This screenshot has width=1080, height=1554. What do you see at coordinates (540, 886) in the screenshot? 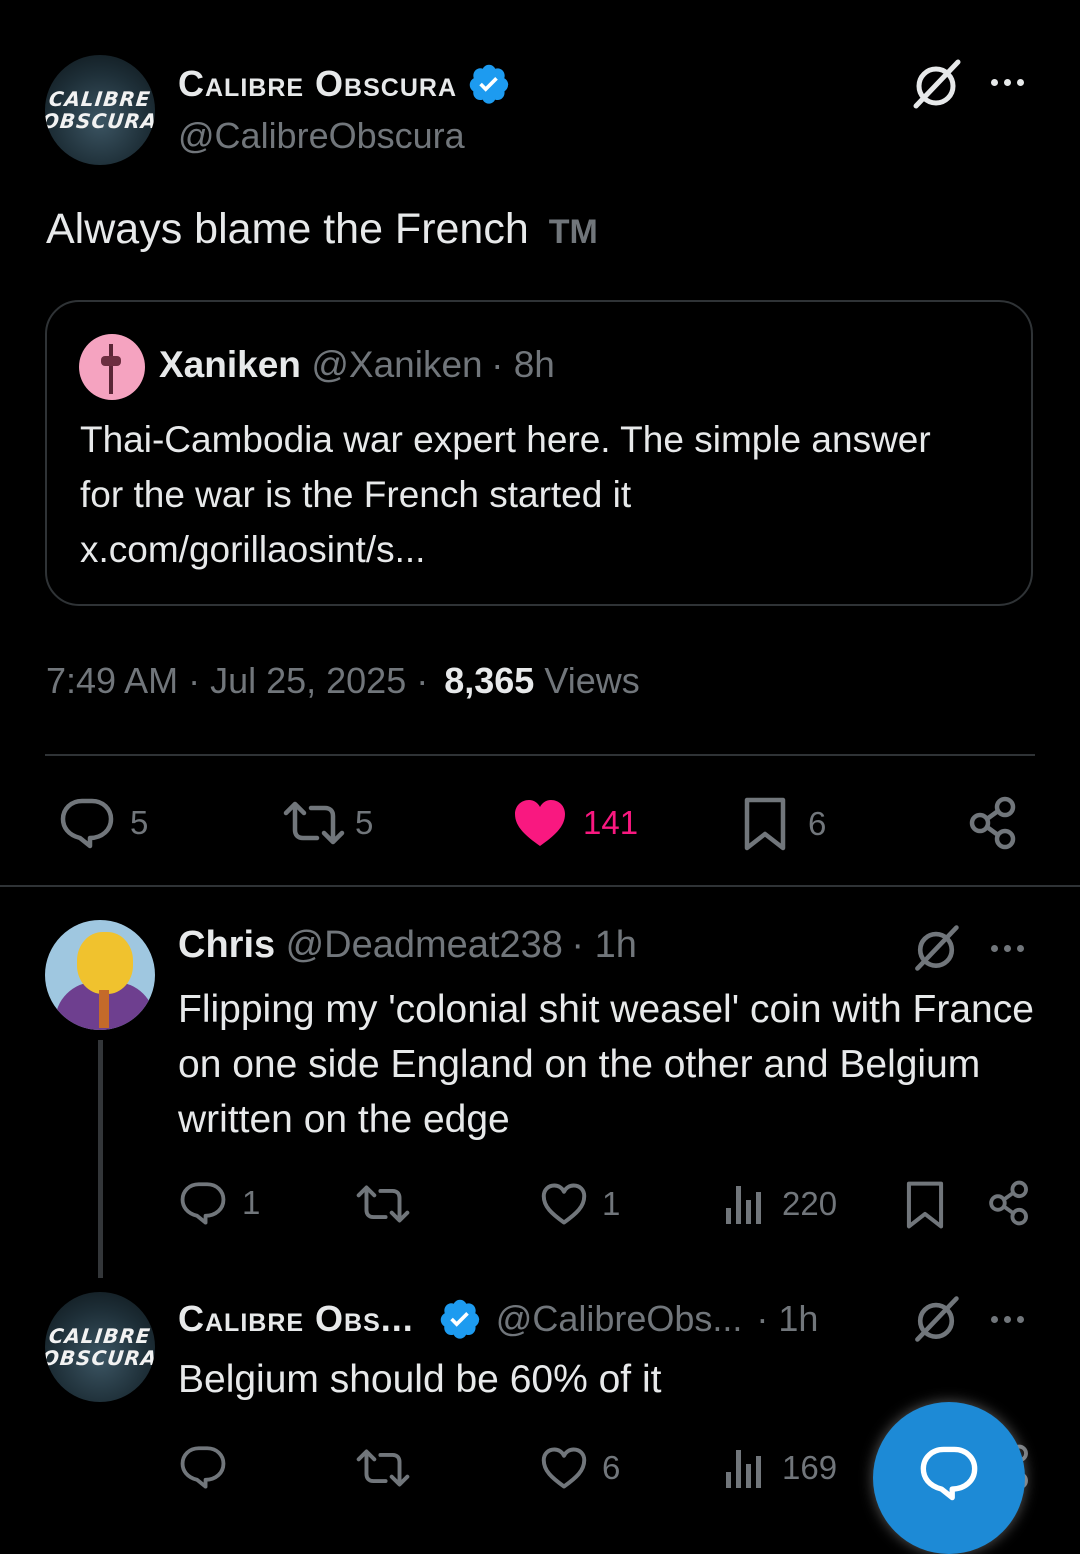
I see `section-divider` at bounding box center [540, 886].